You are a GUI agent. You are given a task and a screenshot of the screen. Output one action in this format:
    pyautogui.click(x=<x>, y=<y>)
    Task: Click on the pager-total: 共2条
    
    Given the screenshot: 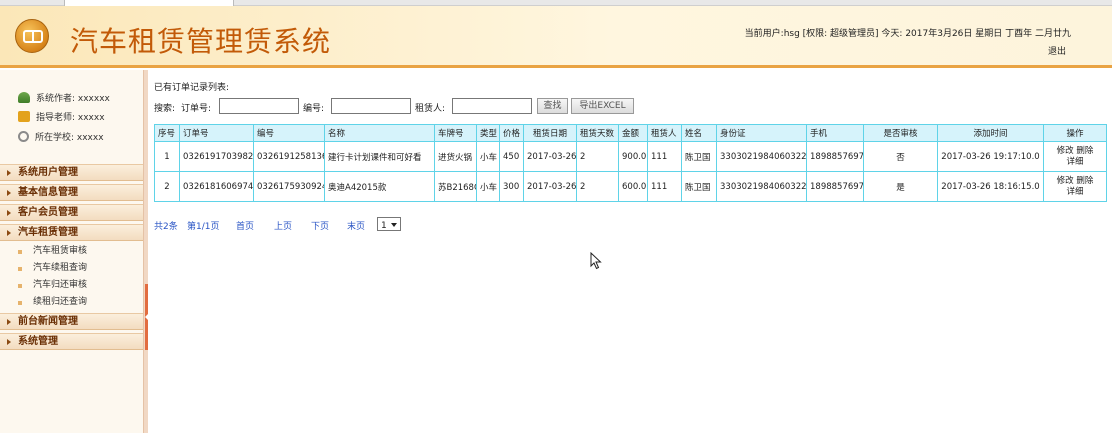 What is the action you would take?
    pyautogui.click(x=166, y=227)
    